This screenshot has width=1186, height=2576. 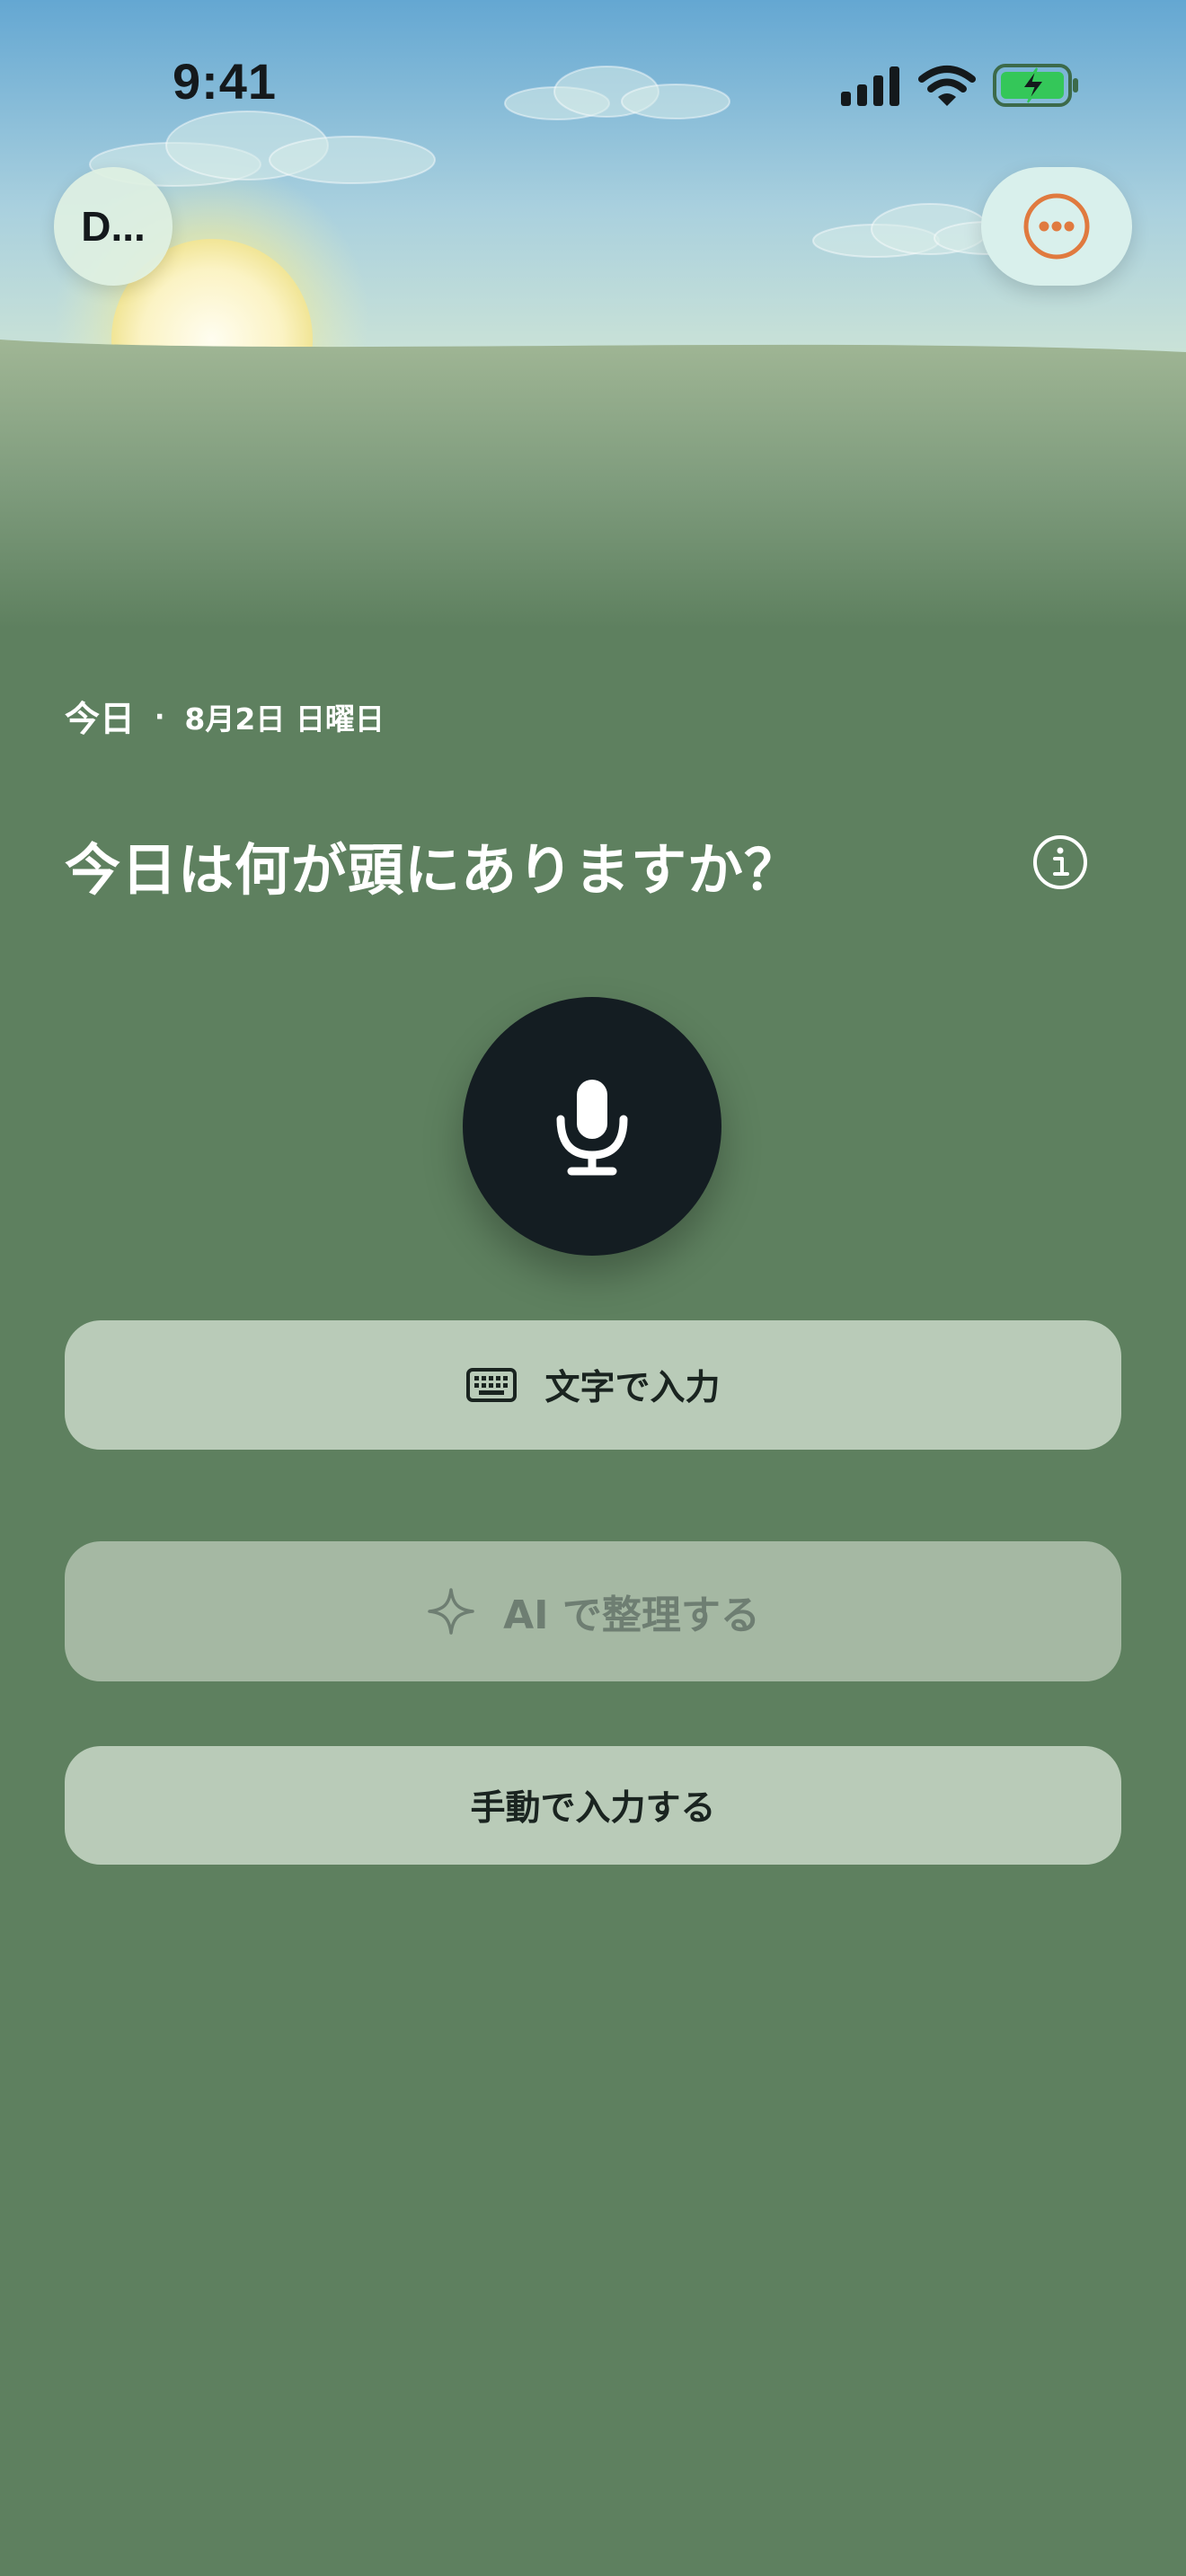 I want to click on prompt-title: 今日は何が頭にありますか？, so click(x=433, y=870).